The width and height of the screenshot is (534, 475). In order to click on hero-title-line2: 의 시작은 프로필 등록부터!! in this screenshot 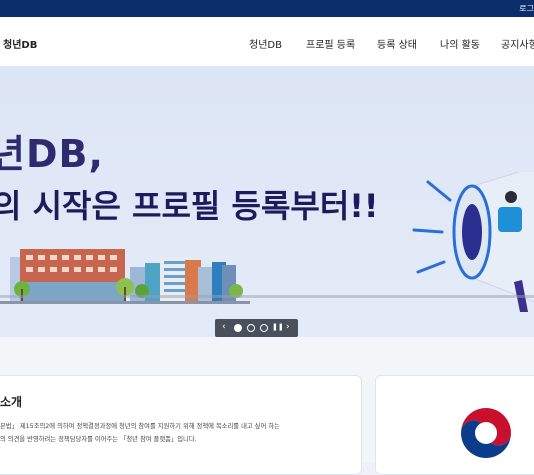, I will do `click(189, 206)`.